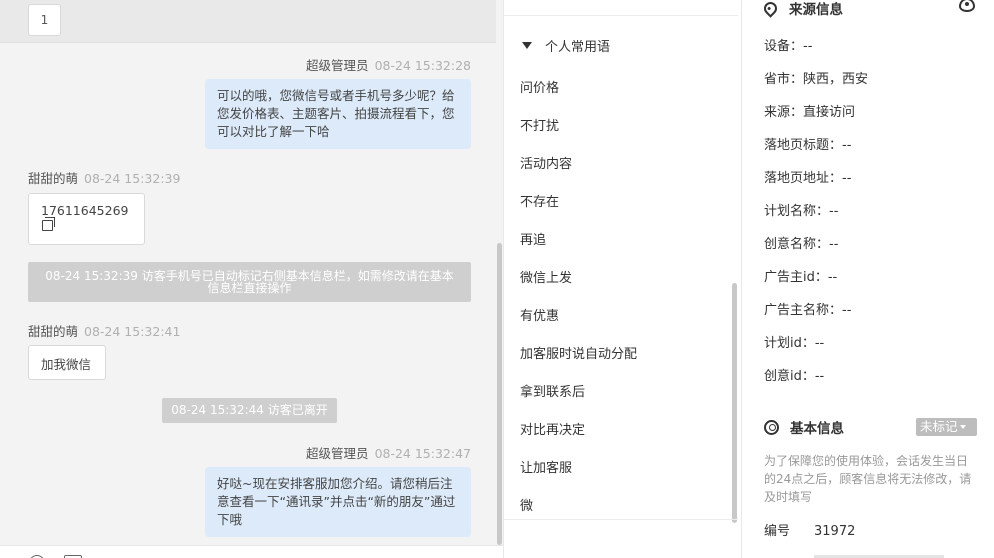 Image resolution: width=994 pixels, height=558 pixels. I want to click on visitor-message-bubble: 17611645269, so click(86, 219).